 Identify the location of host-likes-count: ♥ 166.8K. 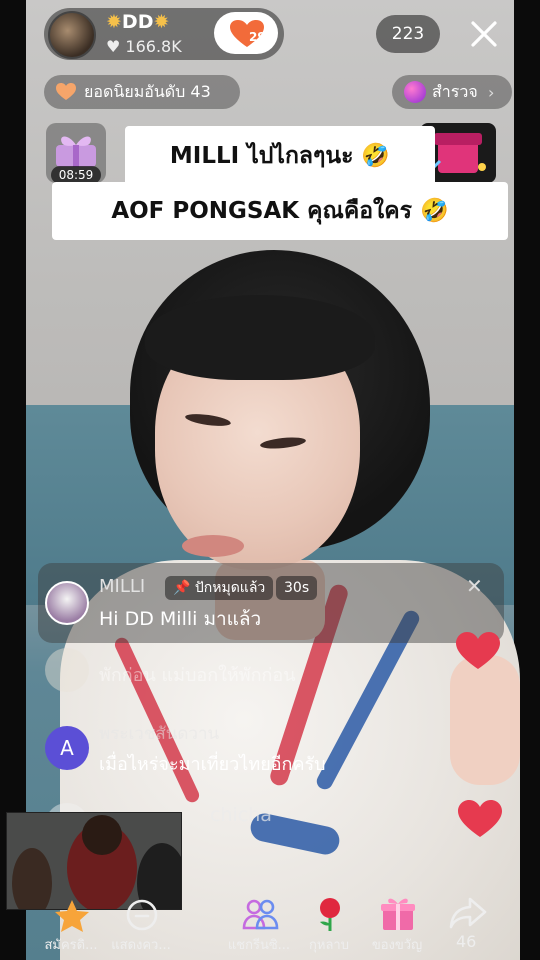
(144, 46).